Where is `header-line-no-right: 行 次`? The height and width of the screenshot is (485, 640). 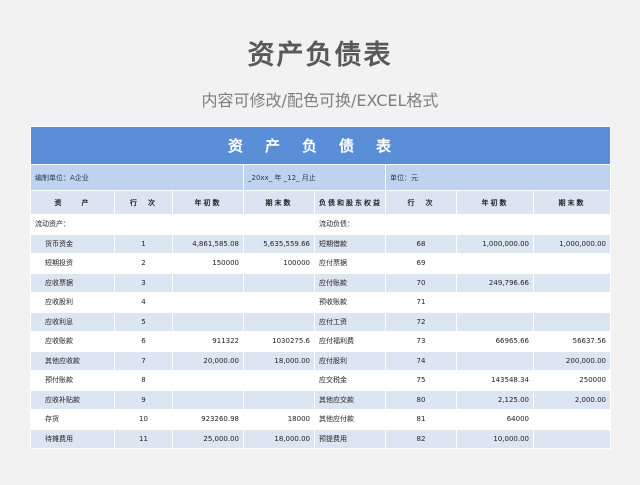
header-line-no-right: 行 次 is located at coordinates (421, 202).